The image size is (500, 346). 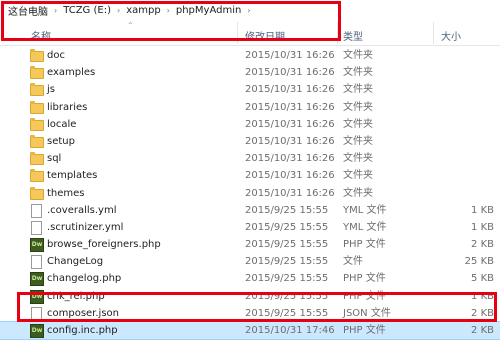 I want to click on file-name: setup, so click(x=61, y=141).